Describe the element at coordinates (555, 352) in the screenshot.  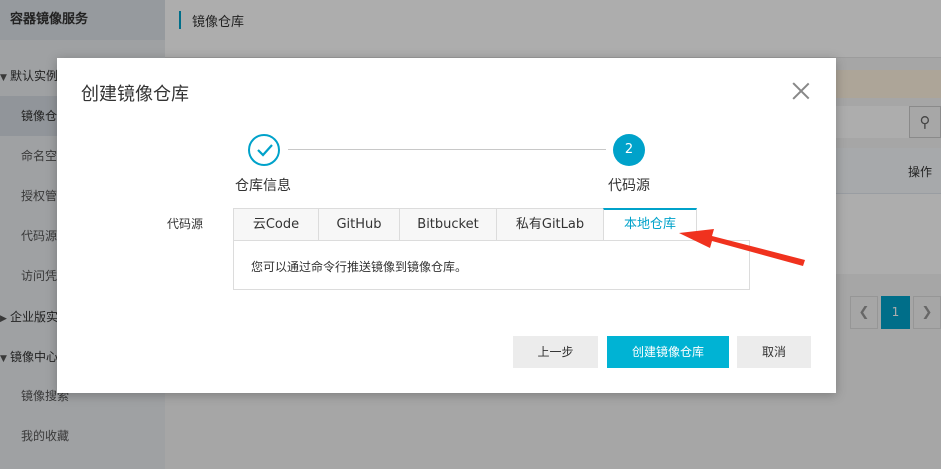
I see `previous-step-button: 上一步` at that location.